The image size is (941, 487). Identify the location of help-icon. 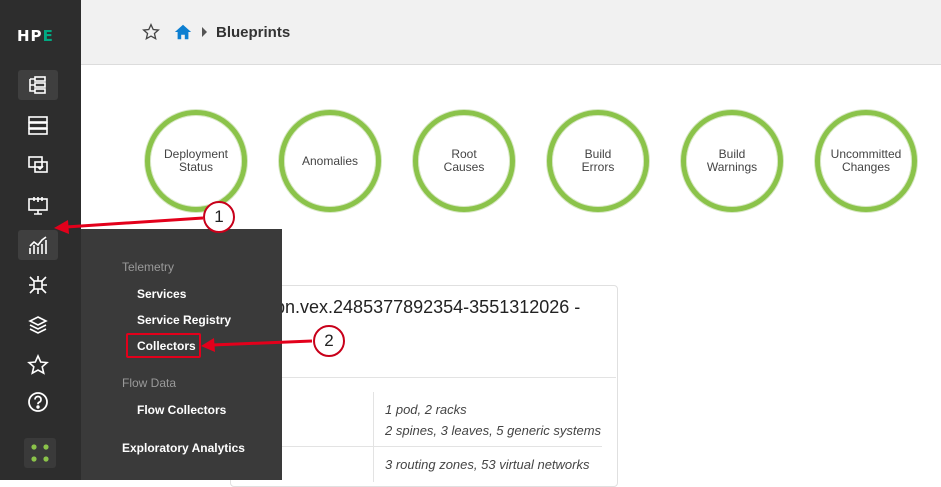
(38, 402).